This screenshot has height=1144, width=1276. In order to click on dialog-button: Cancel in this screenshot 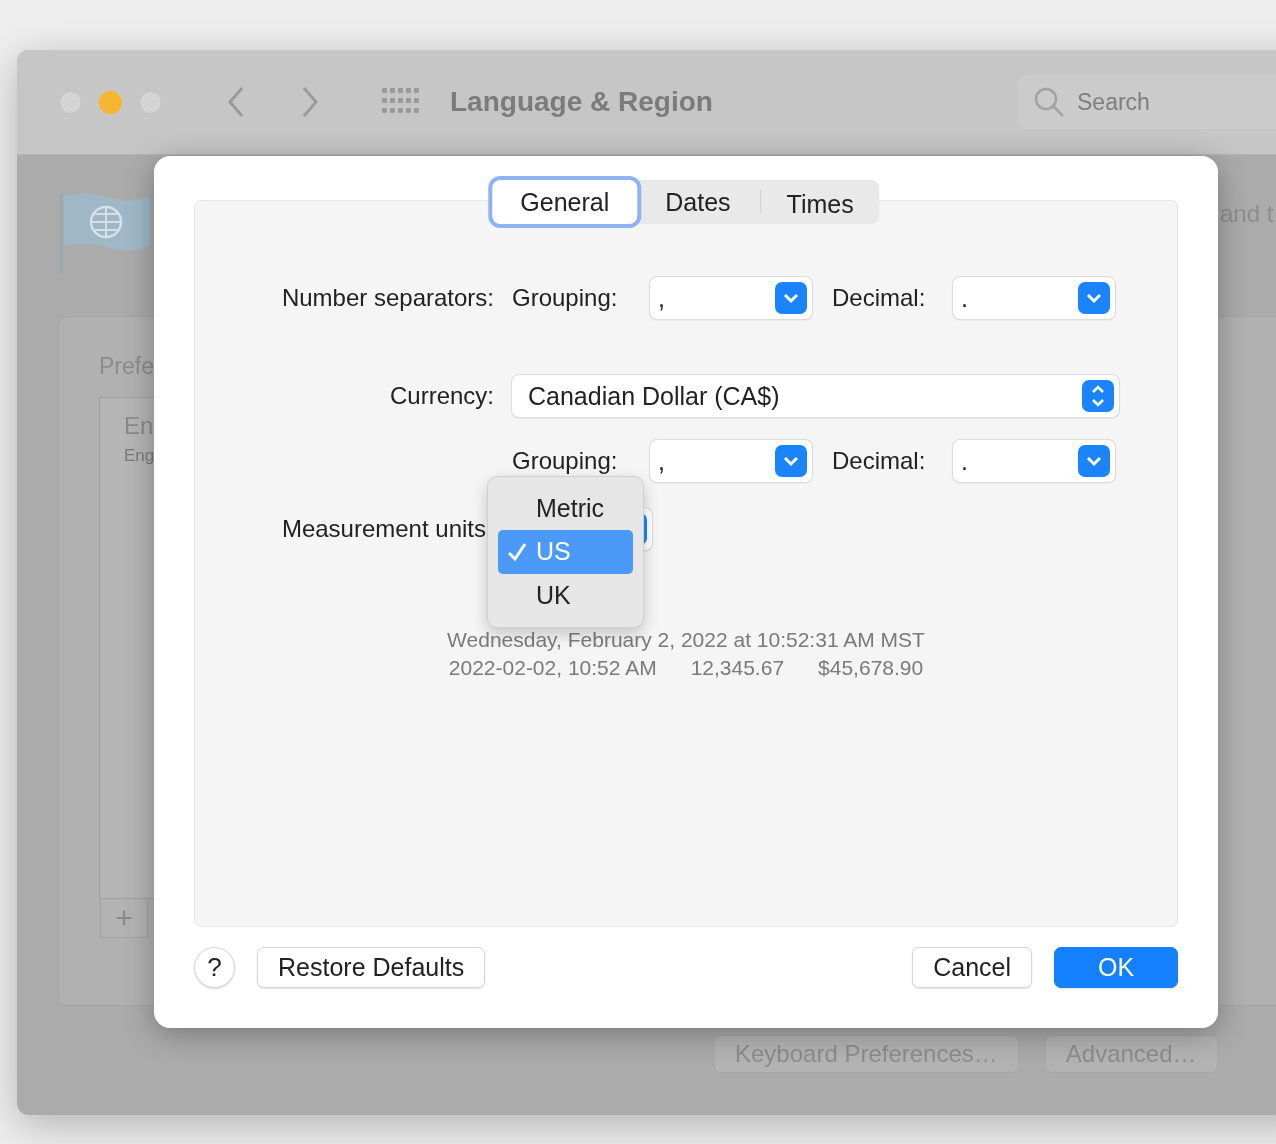, I will do `click(972, 967)`.